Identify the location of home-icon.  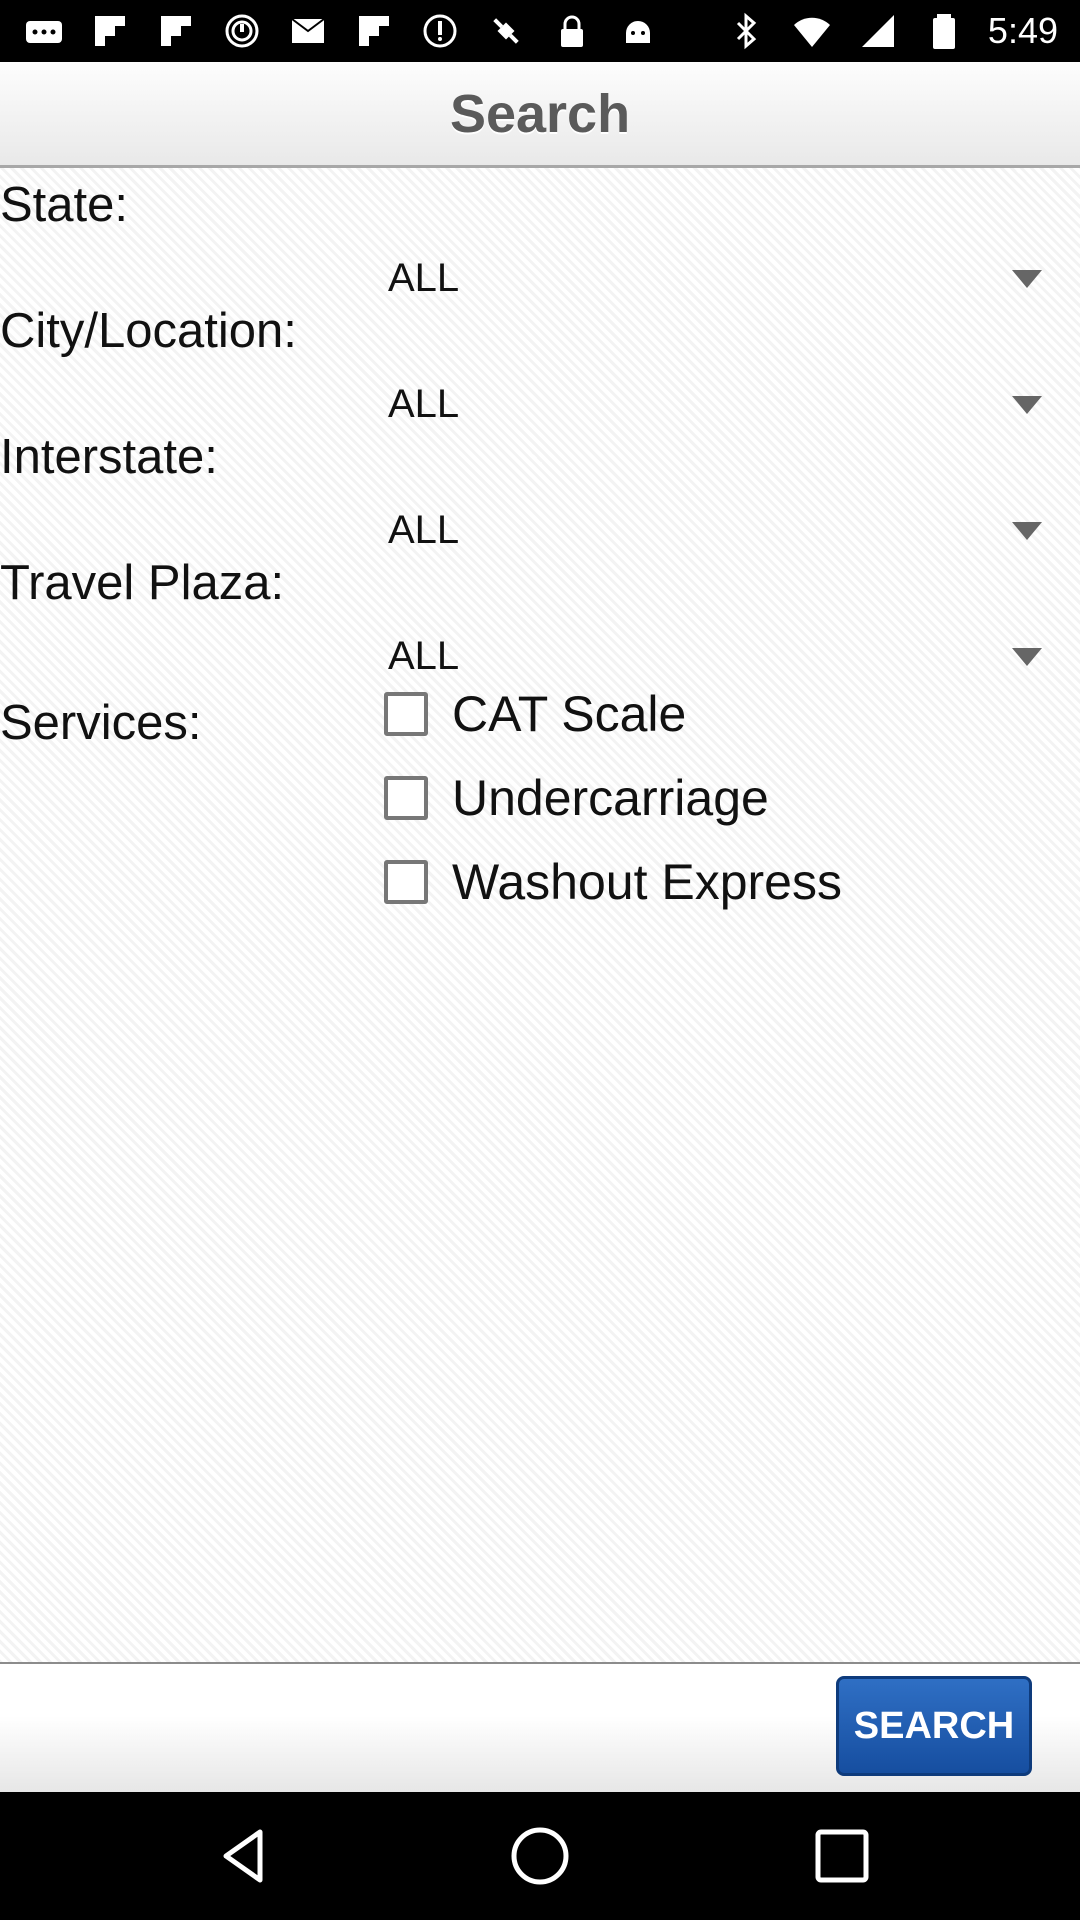
(540, 1856).